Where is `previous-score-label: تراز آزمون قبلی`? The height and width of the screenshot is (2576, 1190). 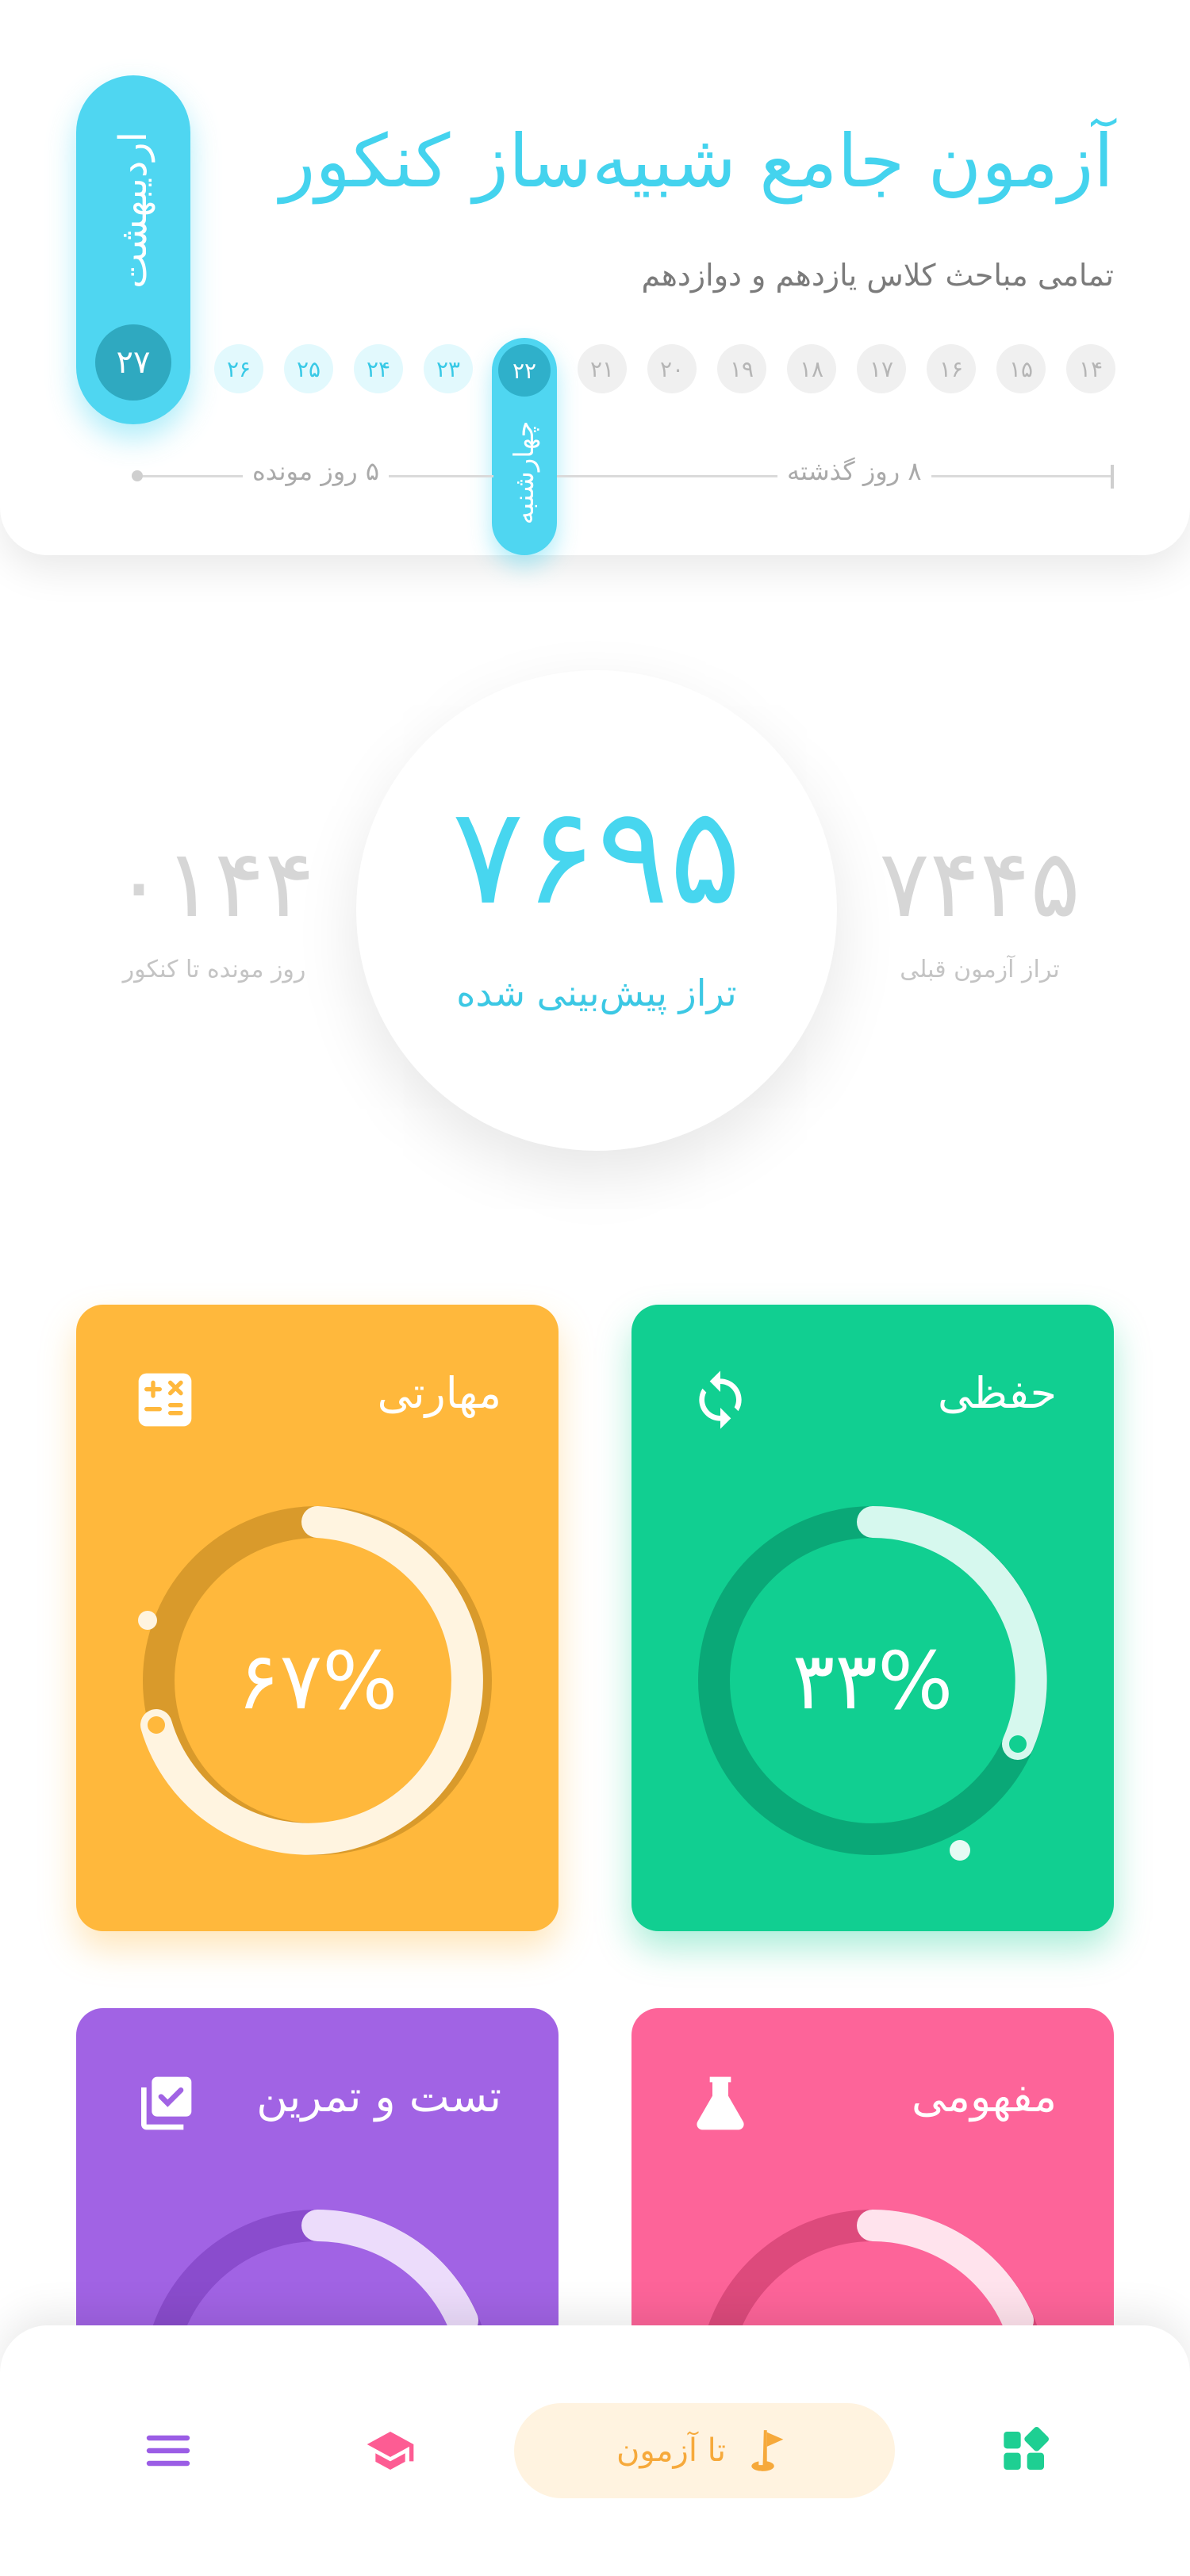 previous-score-label: تراز آزمون قبلی is located at coordinates (980, 970).